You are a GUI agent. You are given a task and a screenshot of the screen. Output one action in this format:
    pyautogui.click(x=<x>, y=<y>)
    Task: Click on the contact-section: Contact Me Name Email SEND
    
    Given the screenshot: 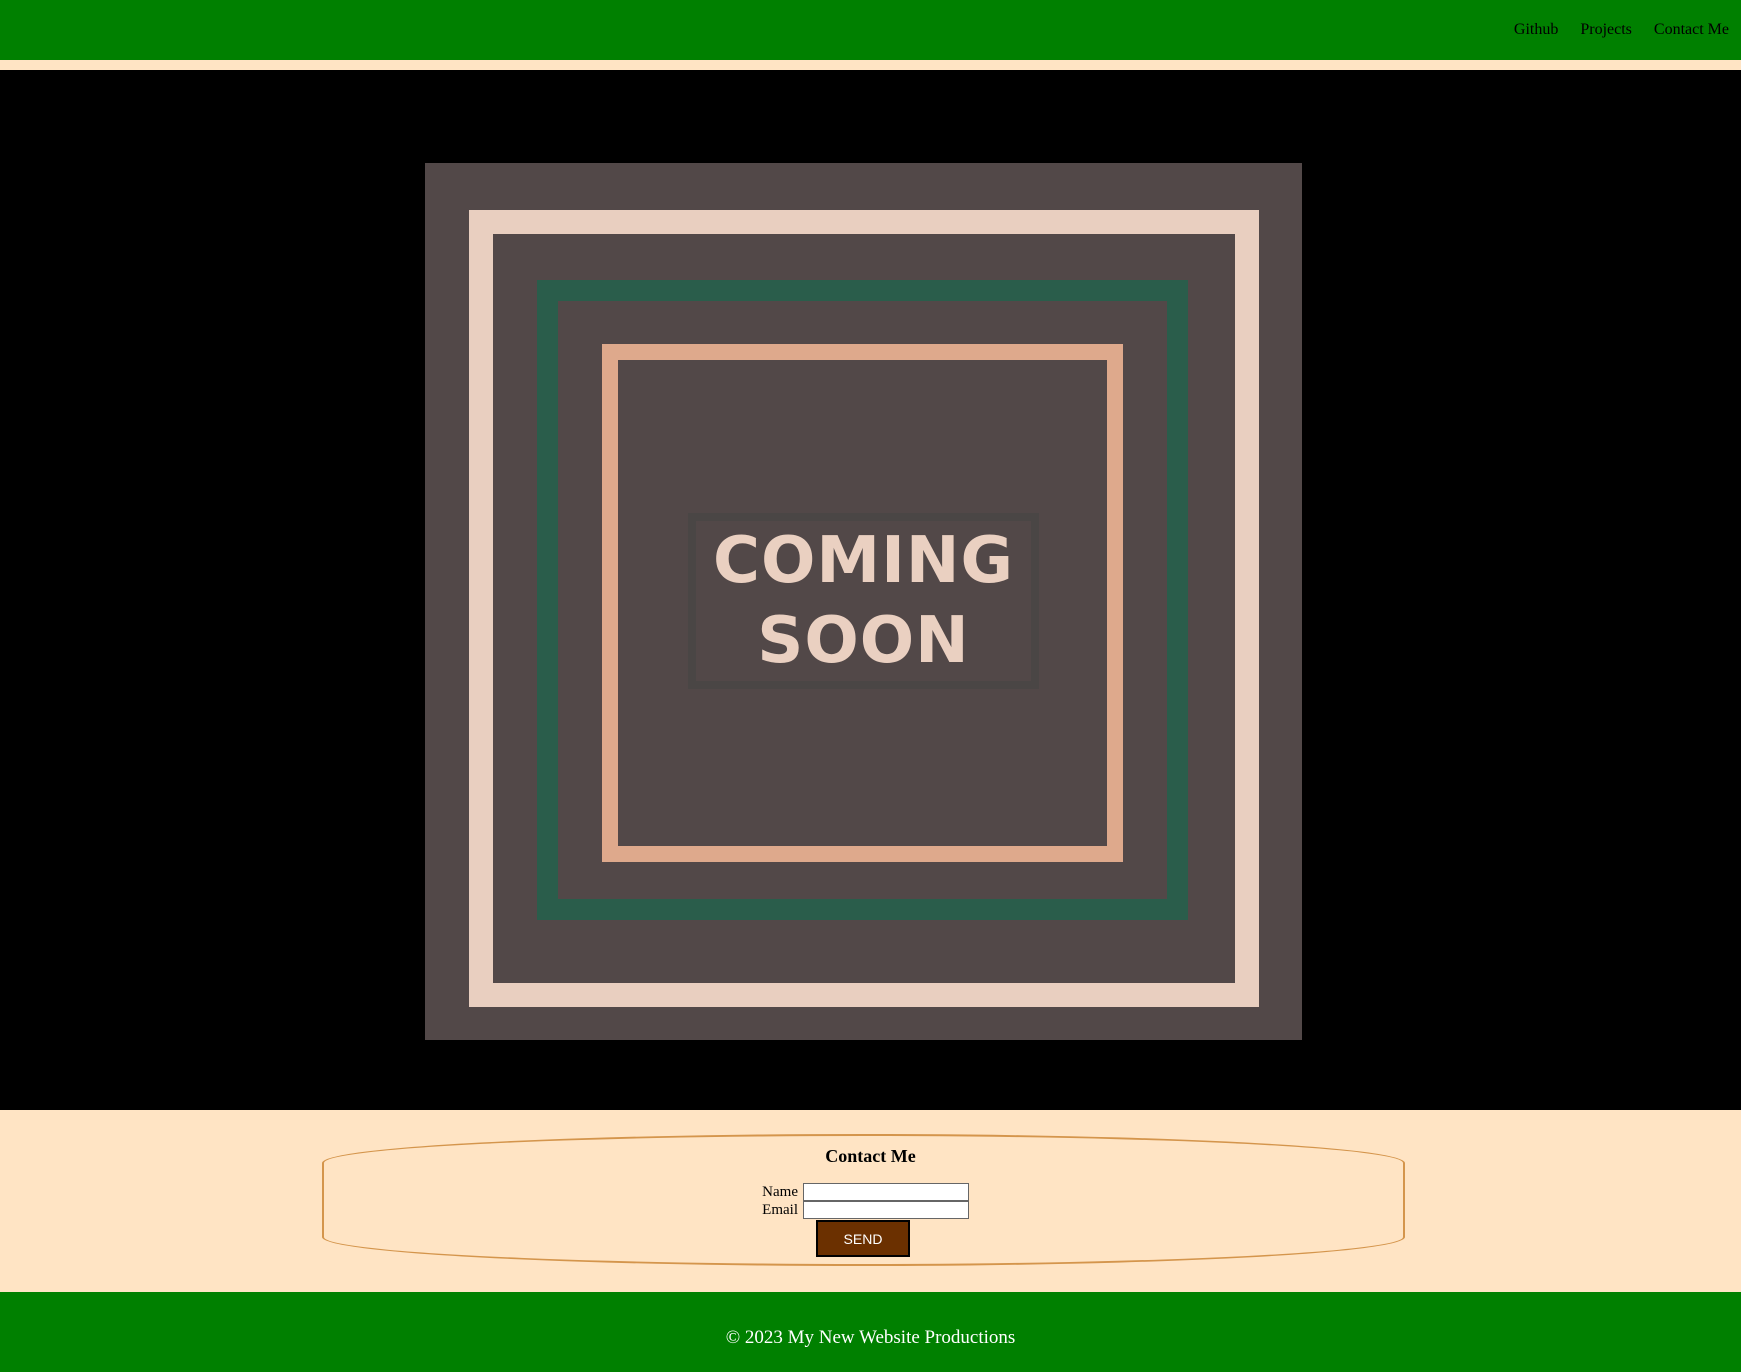 What is the action you would take?
    pyautogui.click(x=870, y=1201)
    